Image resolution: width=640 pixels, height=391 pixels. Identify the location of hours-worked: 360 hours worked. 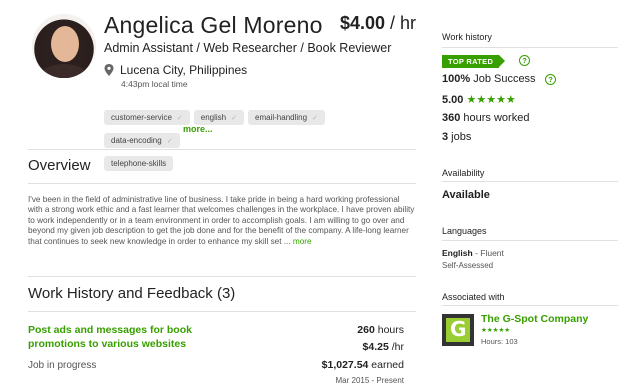
(485, 118).